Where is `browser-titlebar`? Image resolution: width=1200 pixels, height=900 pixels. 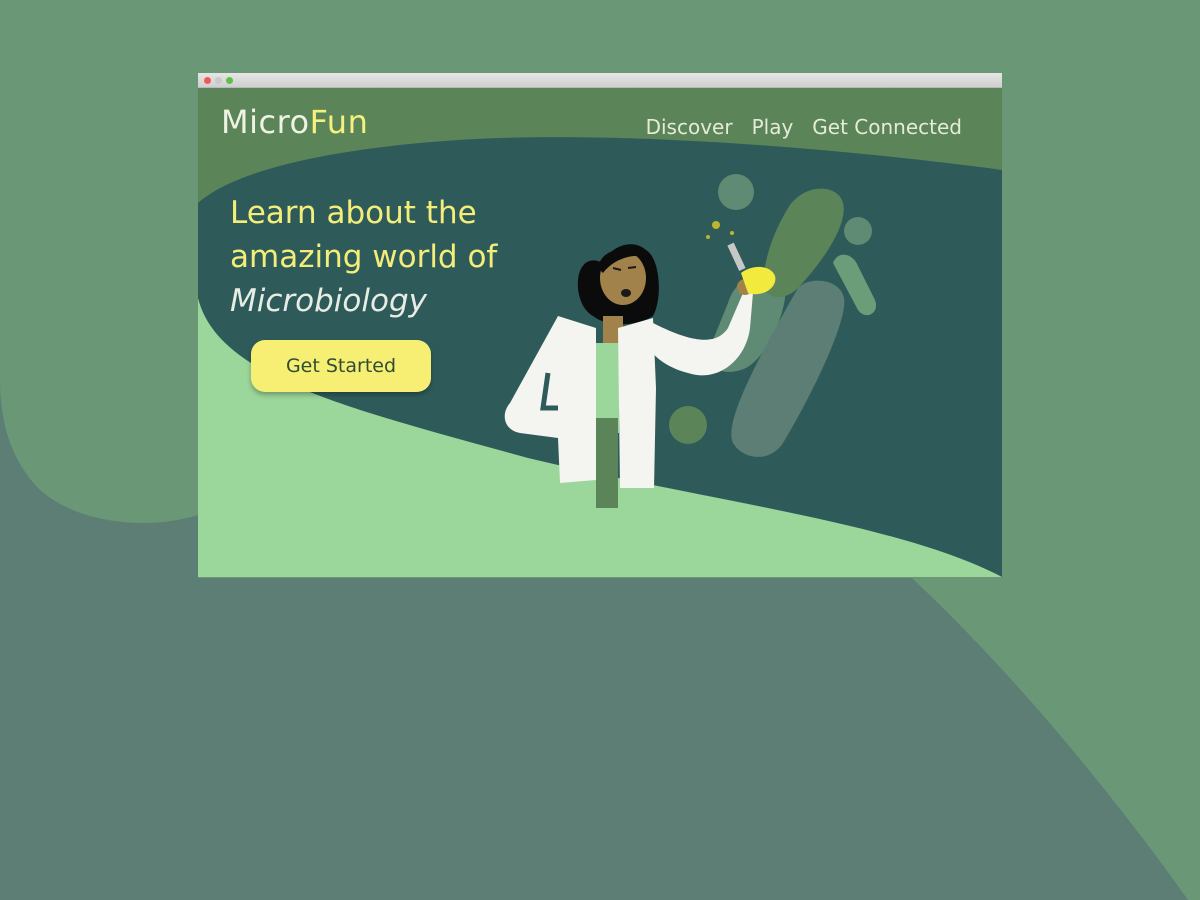
browser-titlebar is located at coordinates (600, 80).